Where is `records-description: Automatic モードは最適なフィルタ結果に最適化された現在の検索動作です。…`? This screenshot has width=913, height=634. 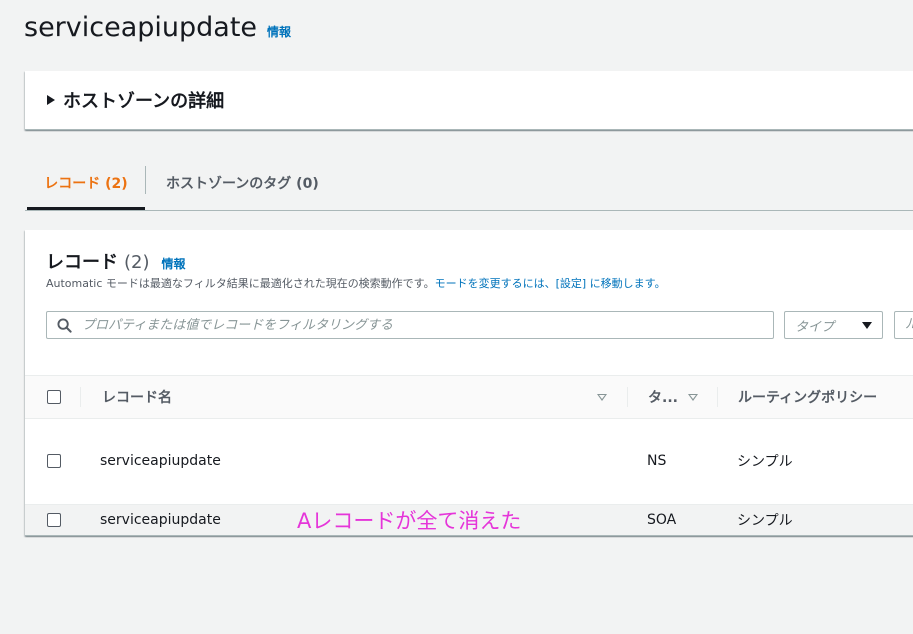 records-description: Automatic モードは最適なフィルタ結果に最適化された現在の検索動作です。… is located at coordinates (356, 283).